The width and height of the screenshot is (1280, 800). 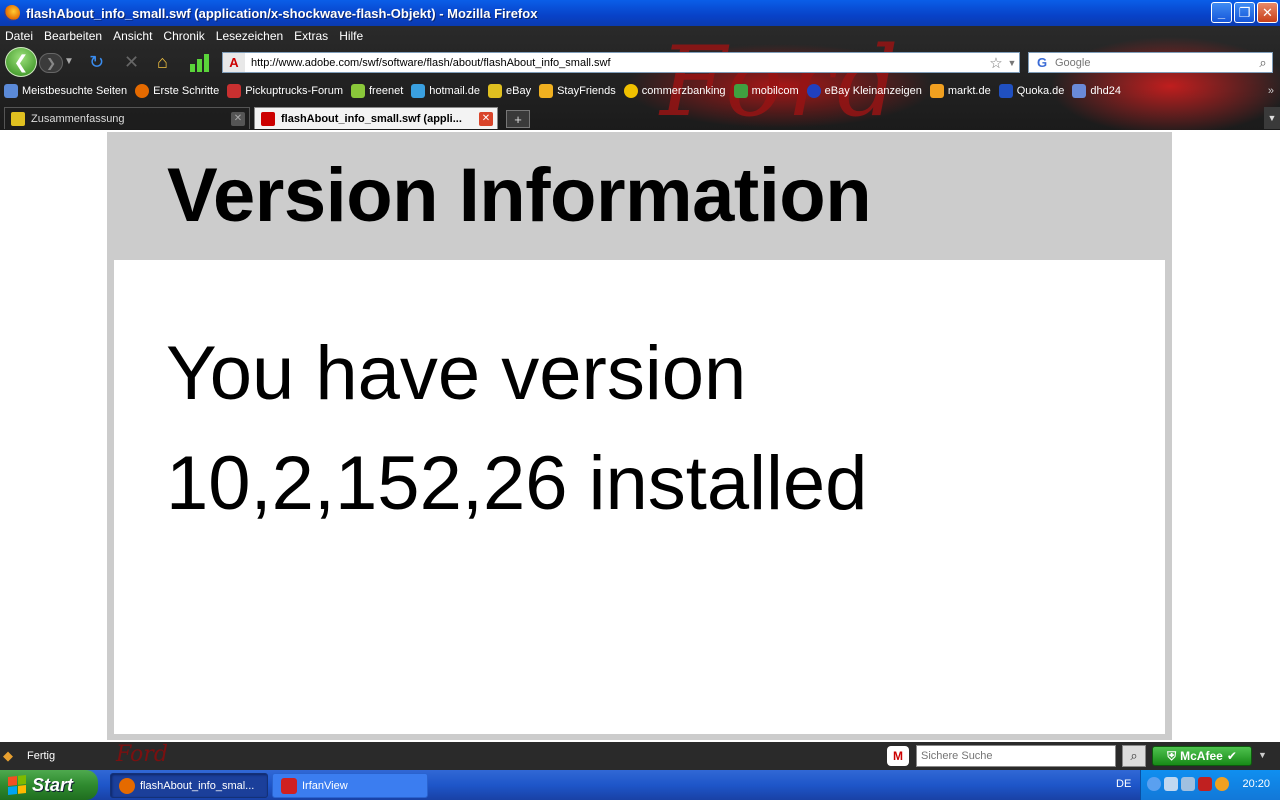 I want to click on signal-bars-icon, so click(x=200, y=62).